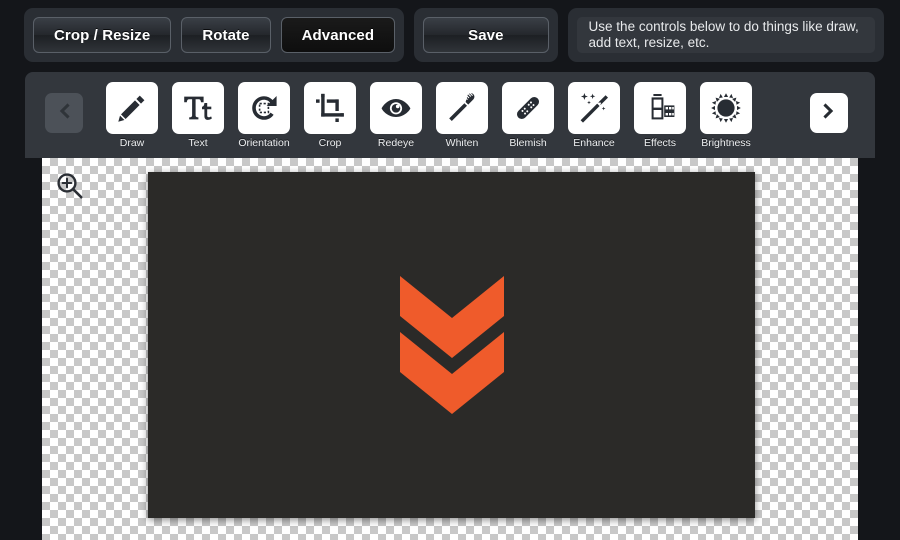 This screenshot has width=900, height=540. I want to click on tool-text-tile, so click(198, 108).